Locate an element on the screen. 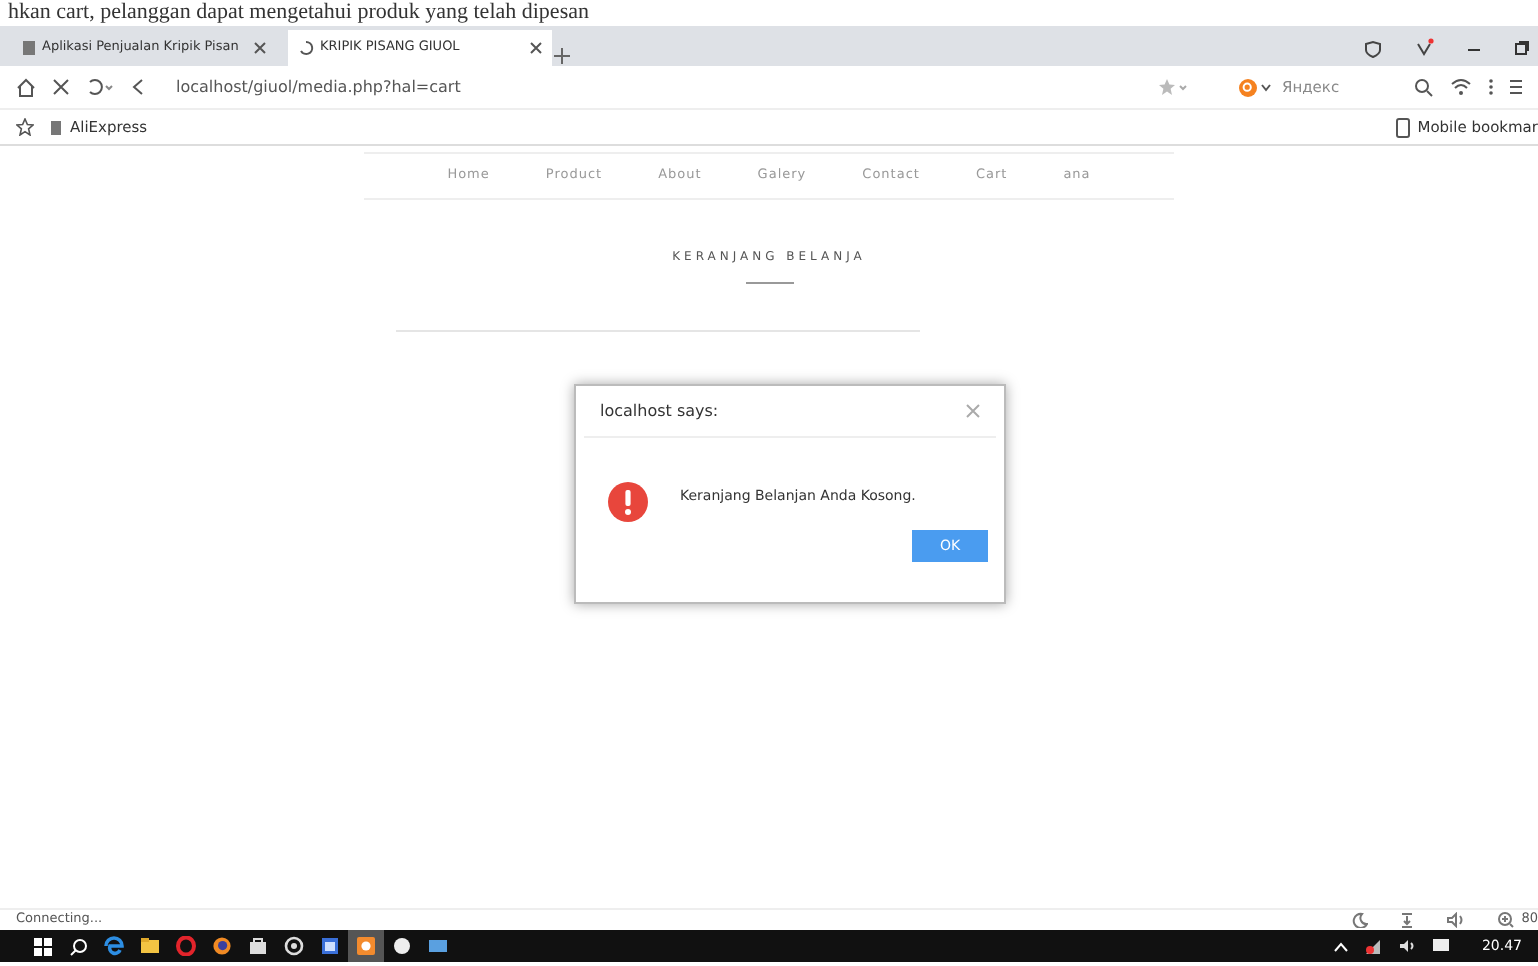 This screenshot has height=966, width=1538. loading-icon is located at coordinates (306, 48).